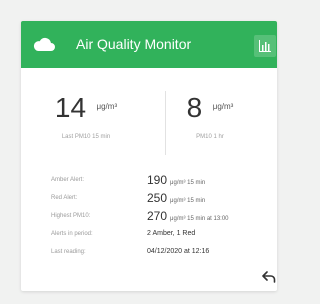 This screenshot has height=304, width=320. What do you see at coordinates (199, 219) in the screenshot?
I see `row-suffix: μg/m³ 15 min at 13:00` at bounding box center [199, 219].